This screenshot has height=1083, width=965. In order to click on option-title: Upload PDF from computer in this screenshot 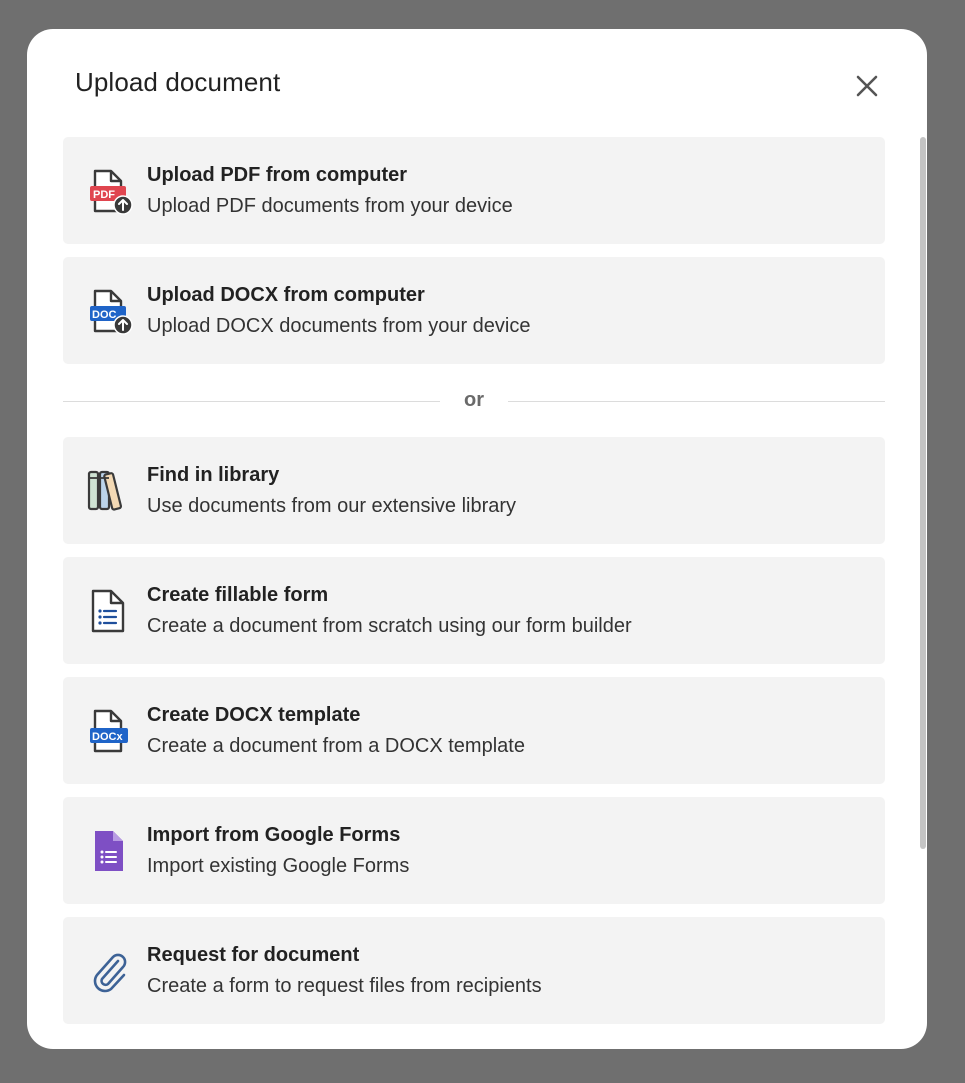, I will do `click(277, 175)`.